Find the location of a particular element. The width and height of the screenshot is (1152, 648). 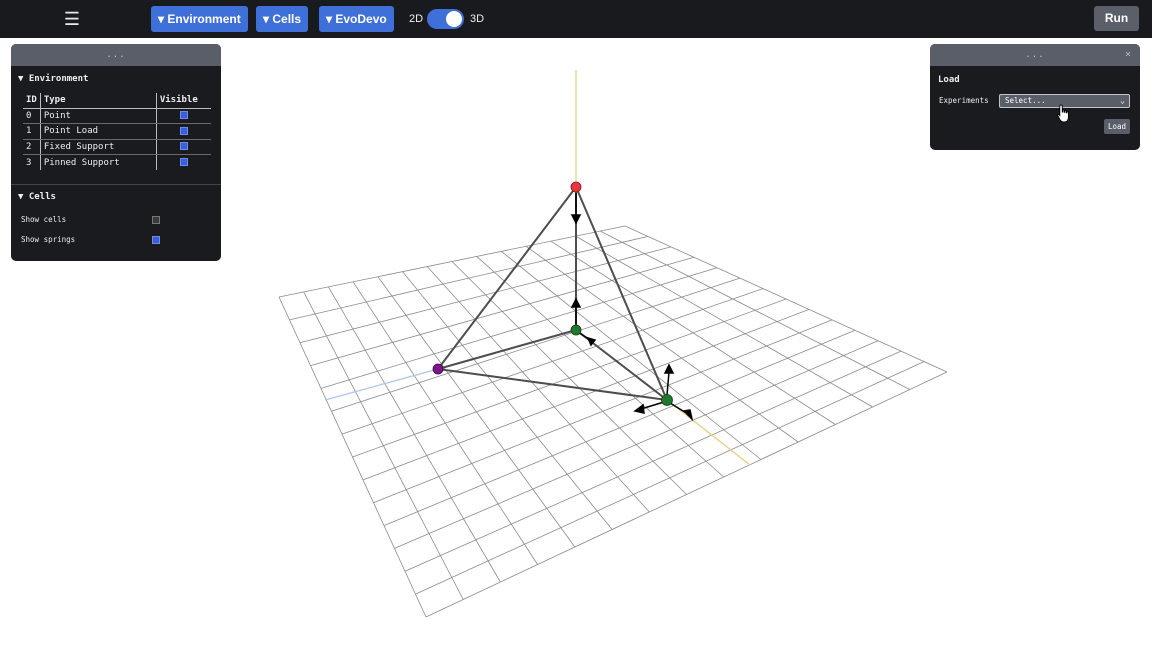

table-row: 0 Point is located at coordinates (117, 116).